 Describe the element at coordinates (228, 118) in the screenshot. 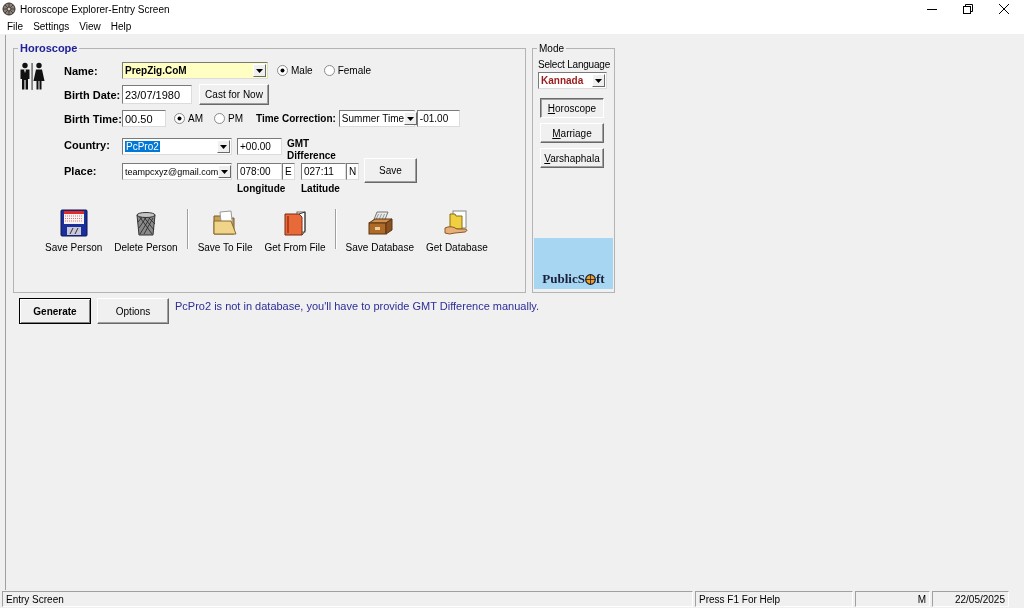

I see `am-pm-radio: PM` at that location.